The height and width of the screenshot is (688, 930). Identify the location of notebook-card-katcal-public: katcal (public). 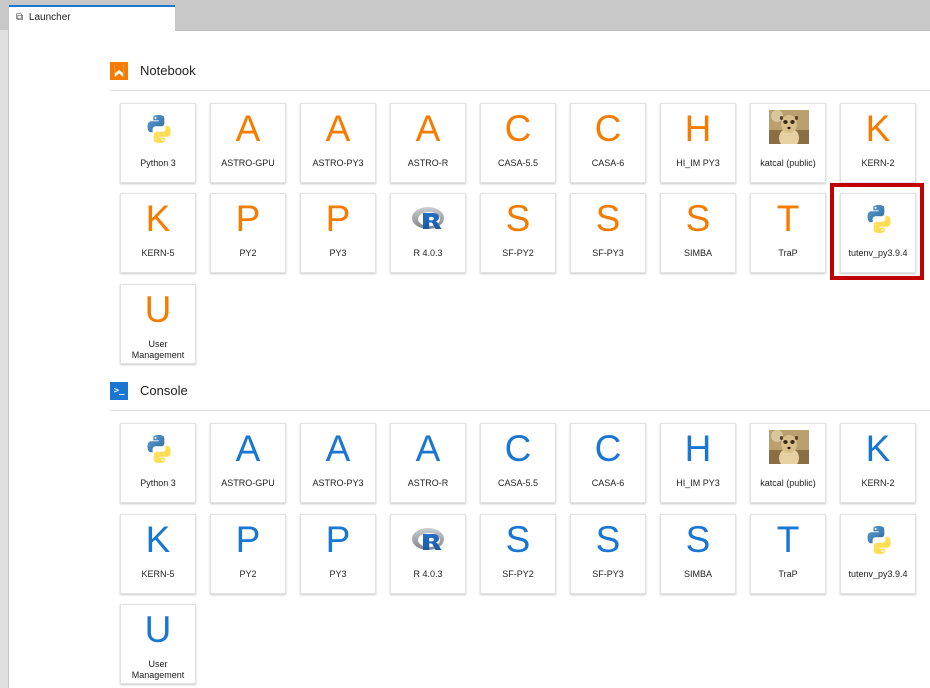
(788, 143).